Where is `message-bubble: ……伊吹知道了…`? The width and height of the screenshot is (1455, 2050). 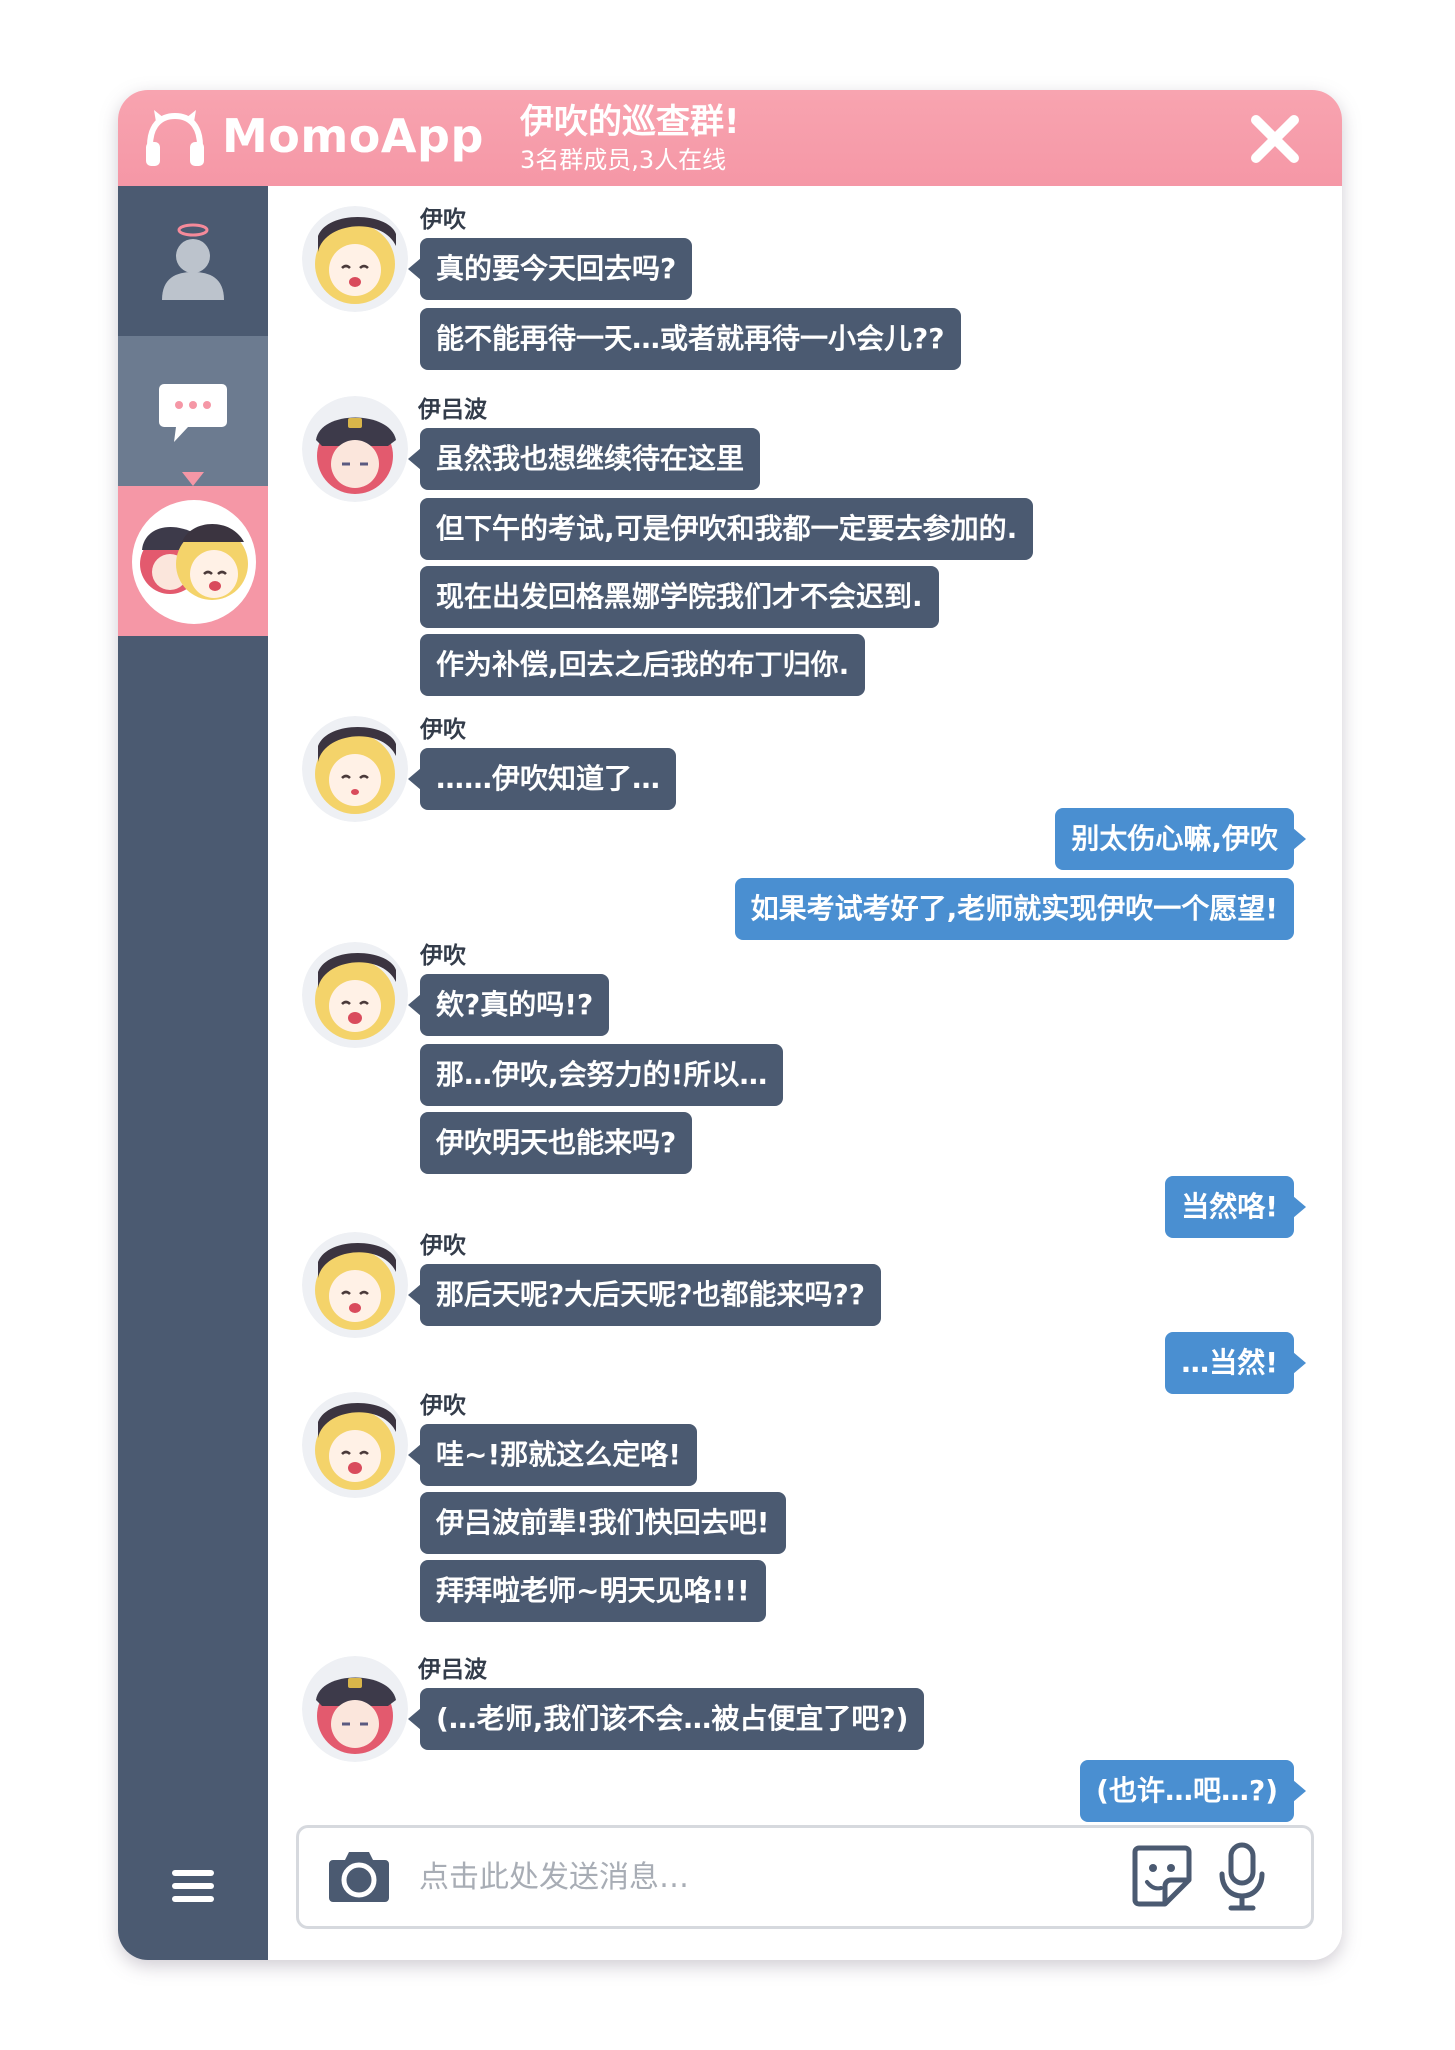
message-bubble: ……伊吹知道了… is located at coordinates (542, 779).